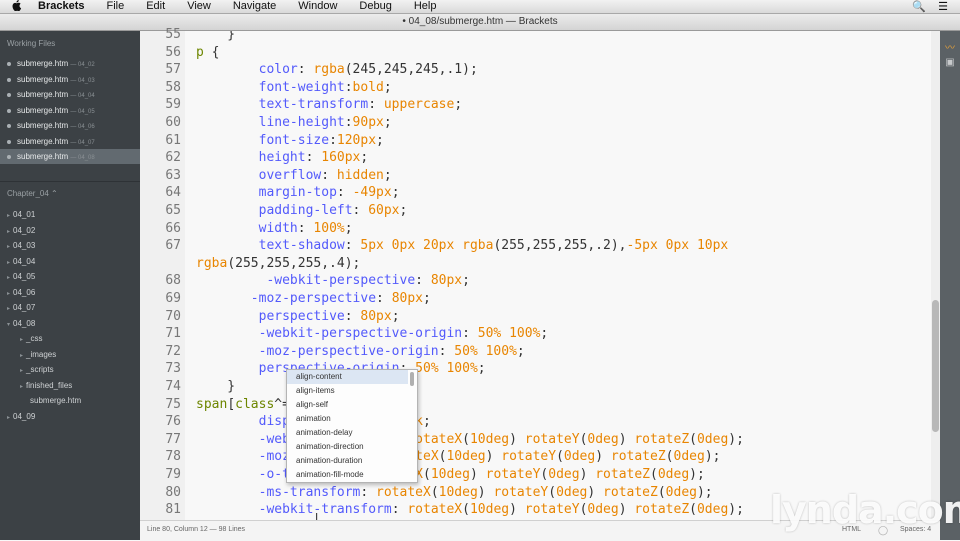 The width and height of the screenshot is (960, 541). What do you see at coordinates (80, 338) in the screenshot?
I see `tree-item: ▸ _css` at bounding box center [80, 338].